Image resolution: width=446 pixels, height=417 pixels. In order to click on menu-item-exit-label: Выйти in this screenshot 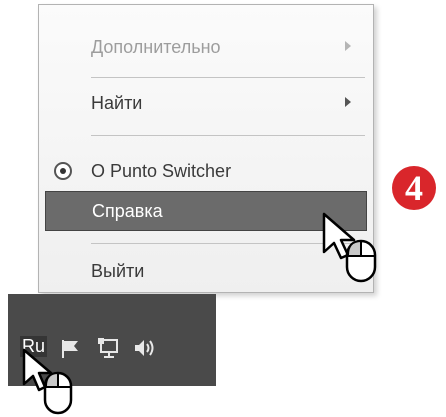, I will do `click(118, 270)`.